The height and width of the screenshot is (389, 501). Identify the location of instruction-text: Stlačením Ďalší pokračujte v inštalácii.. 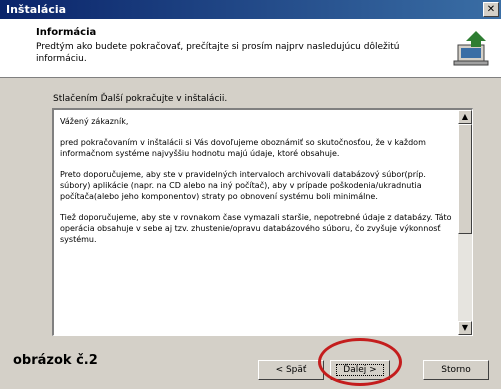
(140, 99).